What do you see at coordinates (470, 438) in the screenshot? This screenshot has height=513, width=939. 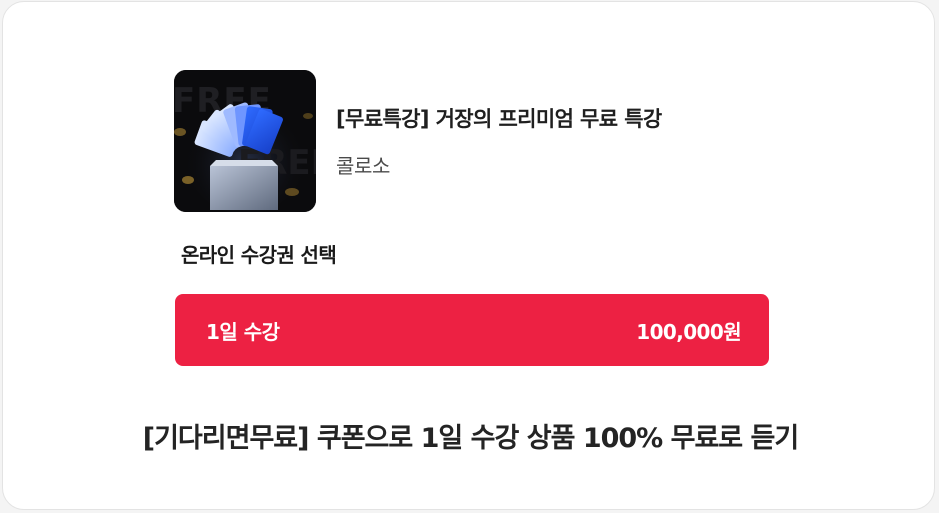 I see `free-coupon-promo-text: [기다리면무료] 쿠폰으로 1일 수강 상품 100% 무료로 듣기` at bounding box center [470, 438].